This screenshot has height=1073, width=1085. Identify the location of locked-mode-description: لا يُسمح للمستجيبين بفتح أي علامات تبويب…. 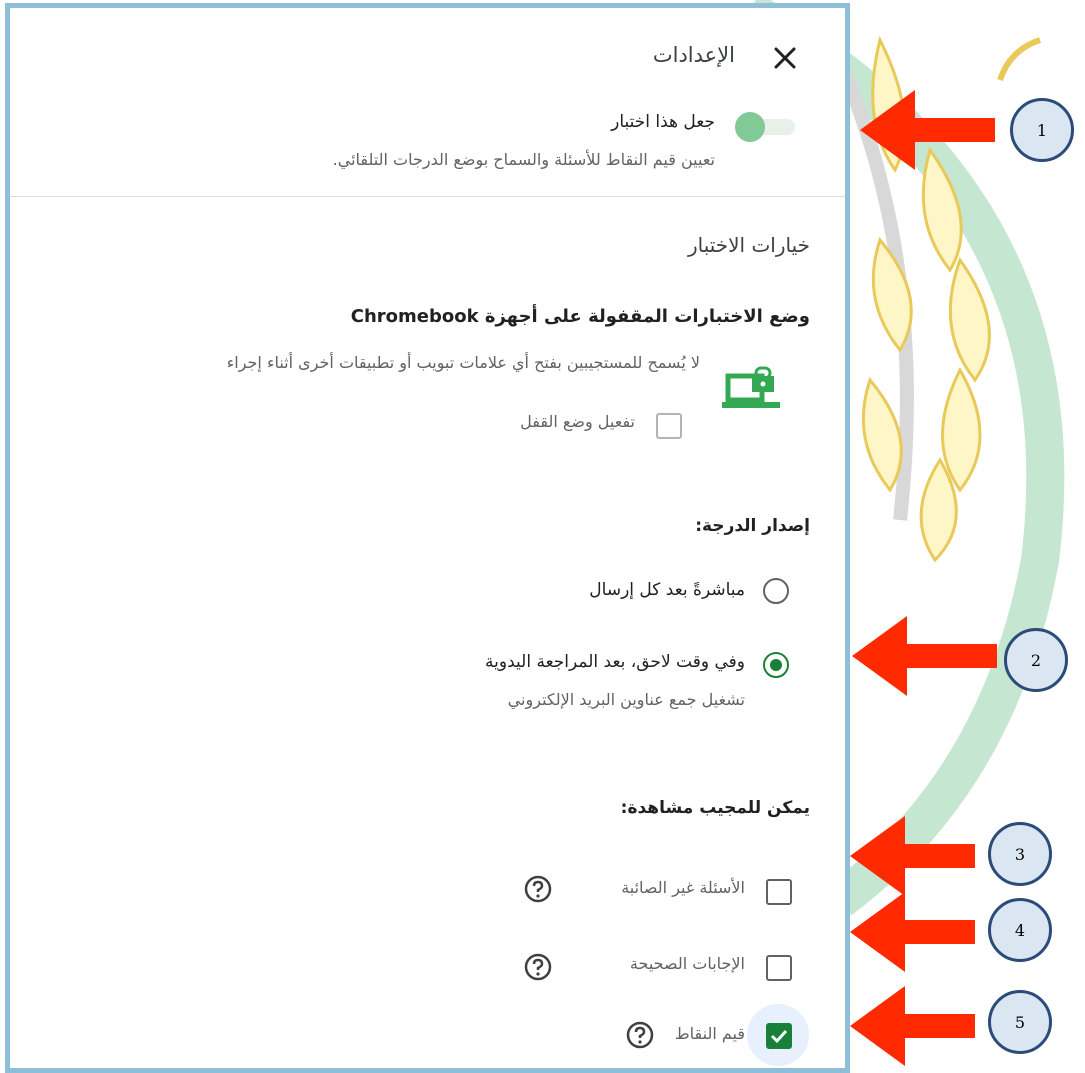
(463, 362).